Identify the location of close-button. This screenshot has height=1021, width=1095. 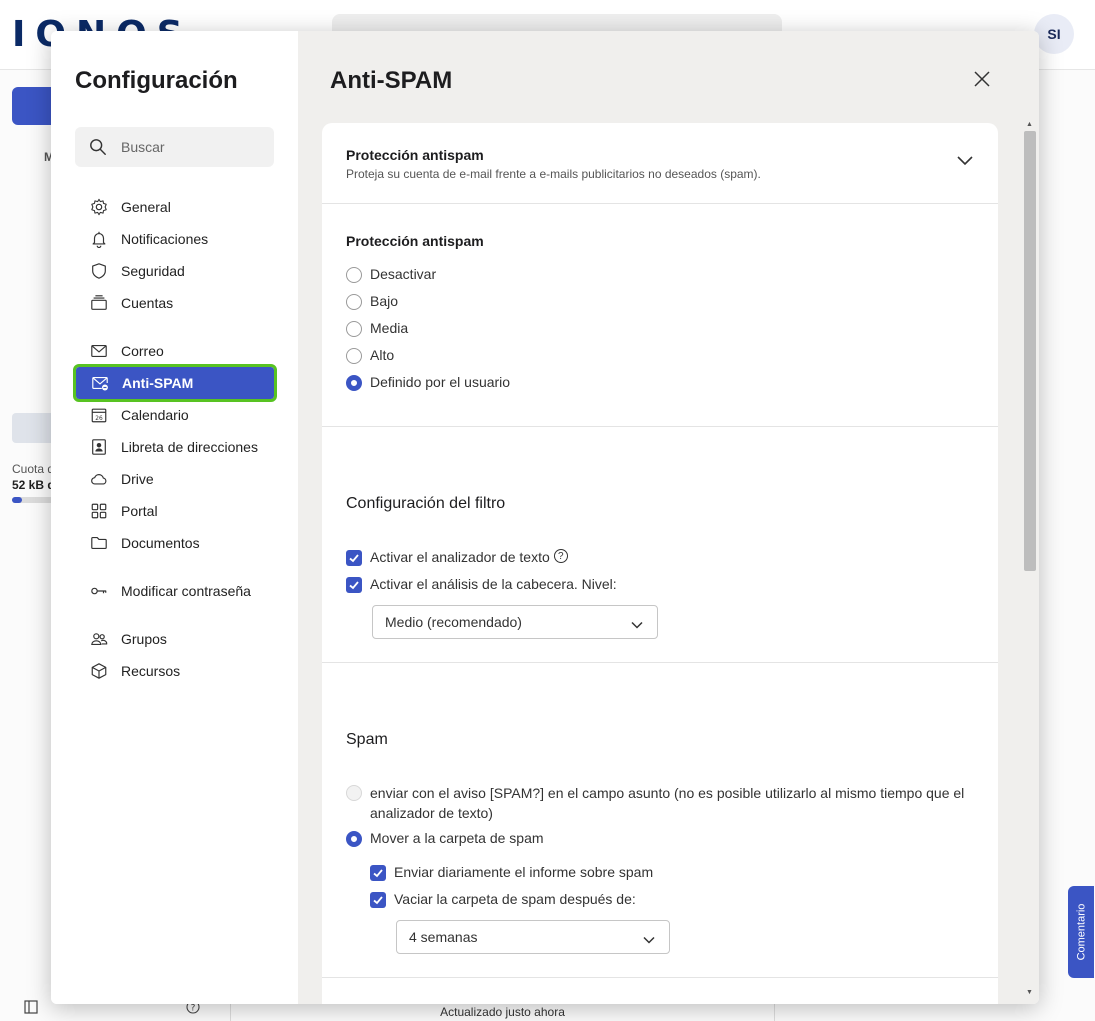
(982, 79).